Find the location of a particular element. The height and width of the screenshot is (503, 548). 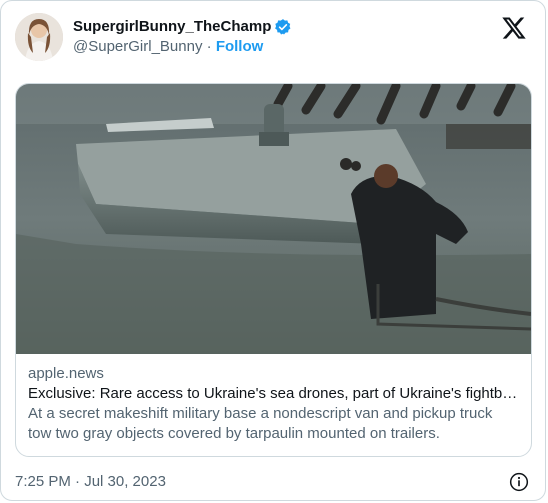

timestamp-link: 7:25 PM · Jul 30, 2023 is located at coordinates (90, 481).